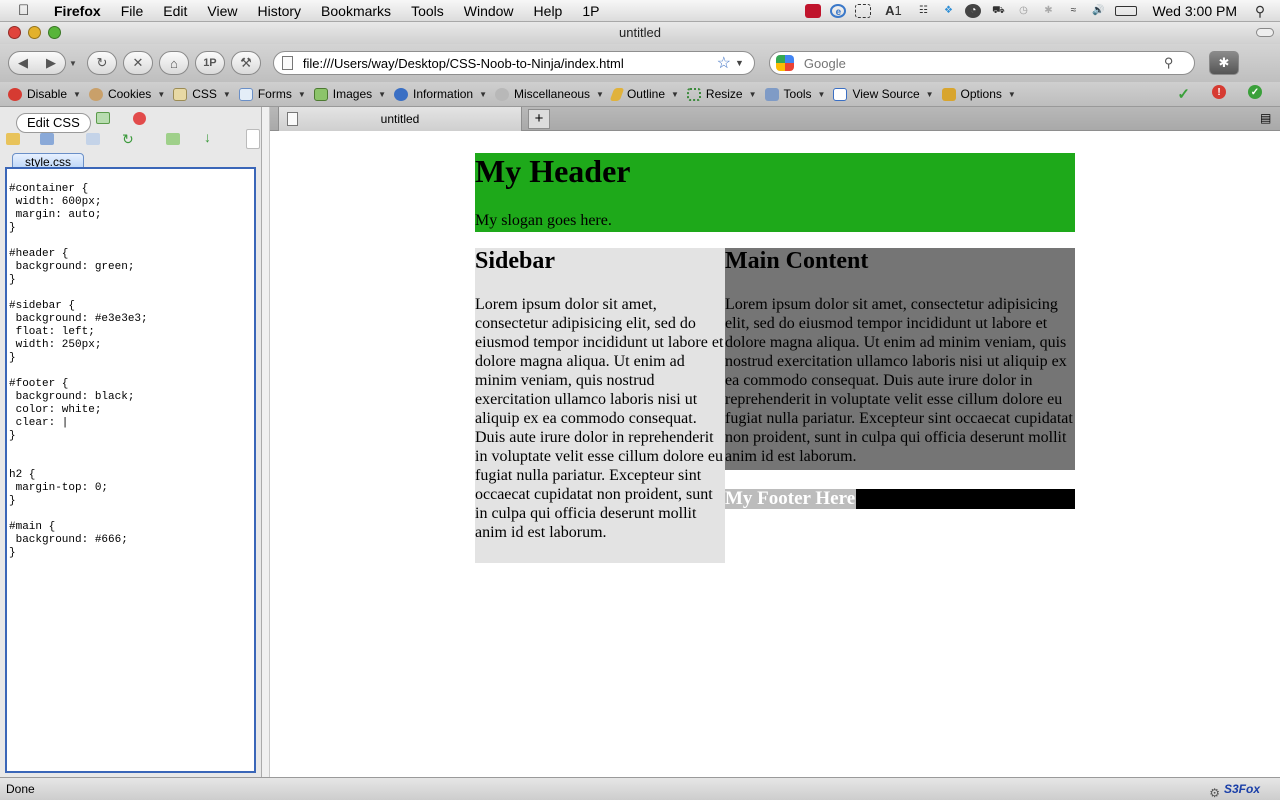 The width and height of the screenshot is (1280, 800). What do you see at coordinates (721, 94) in the screenshot?
I see `dev-resize: Resize ▼` at bounding box center [721, 94].